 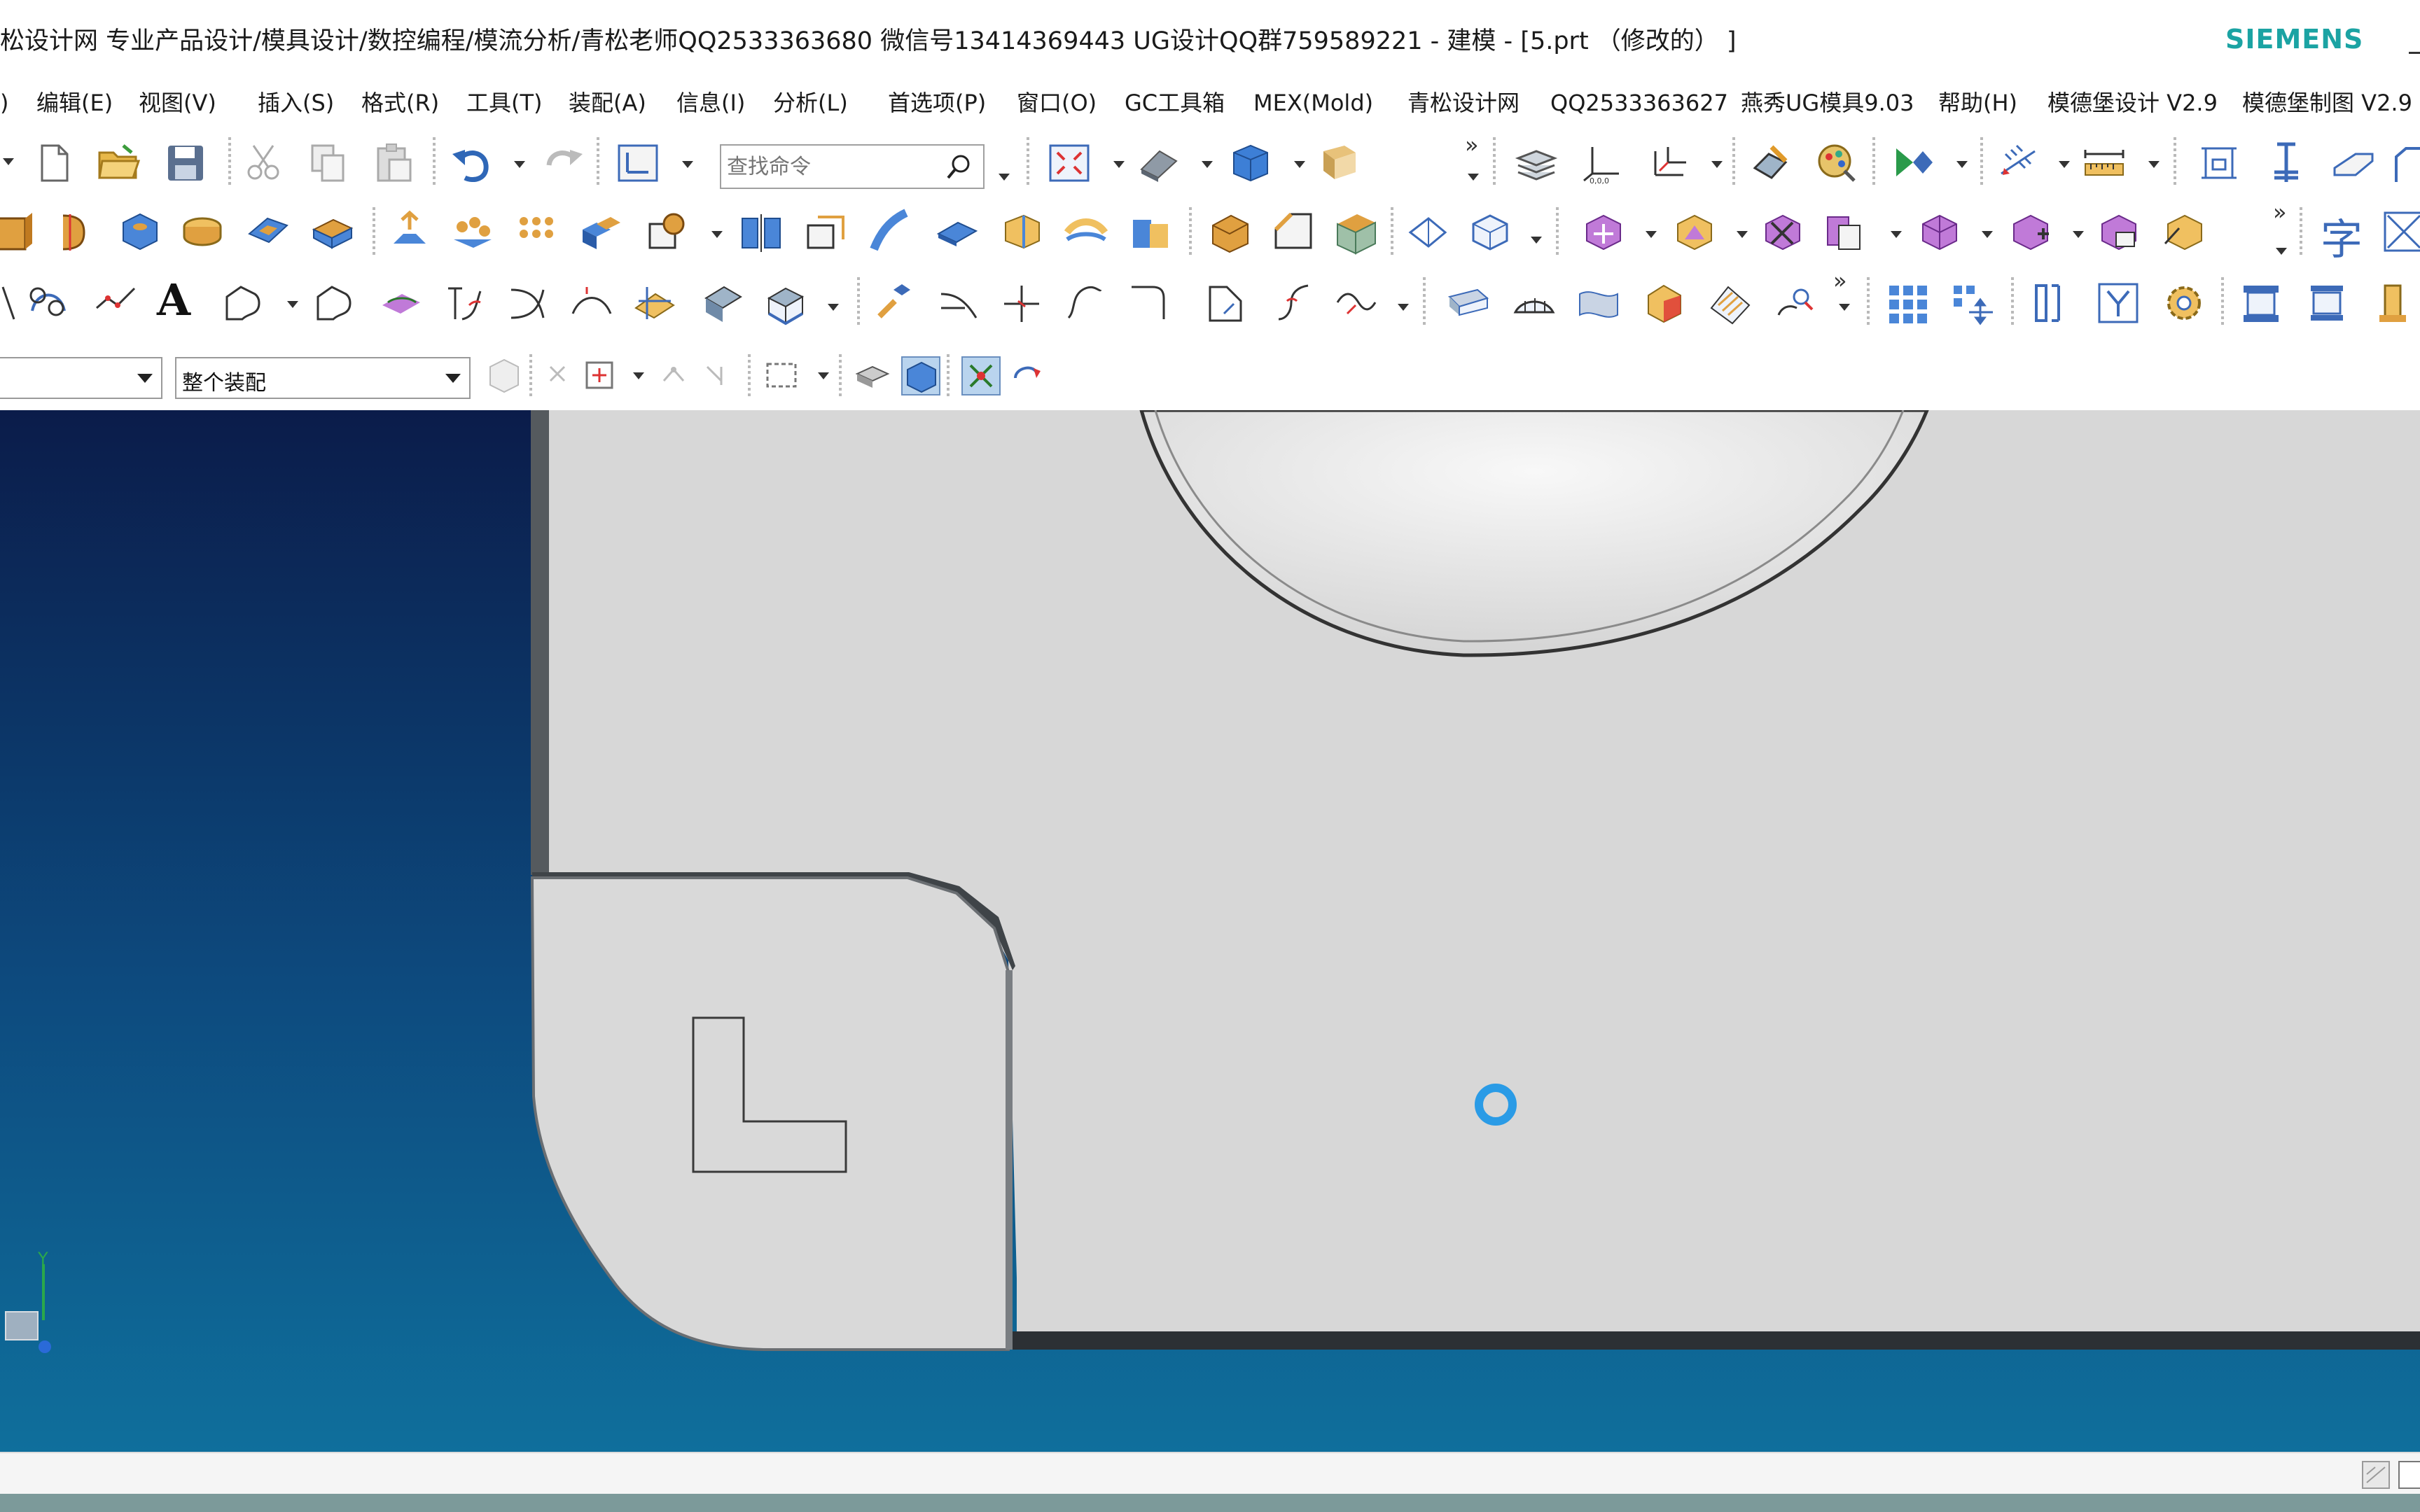 I want to click on ruler-dropdown, so click(x=2154, y=164).